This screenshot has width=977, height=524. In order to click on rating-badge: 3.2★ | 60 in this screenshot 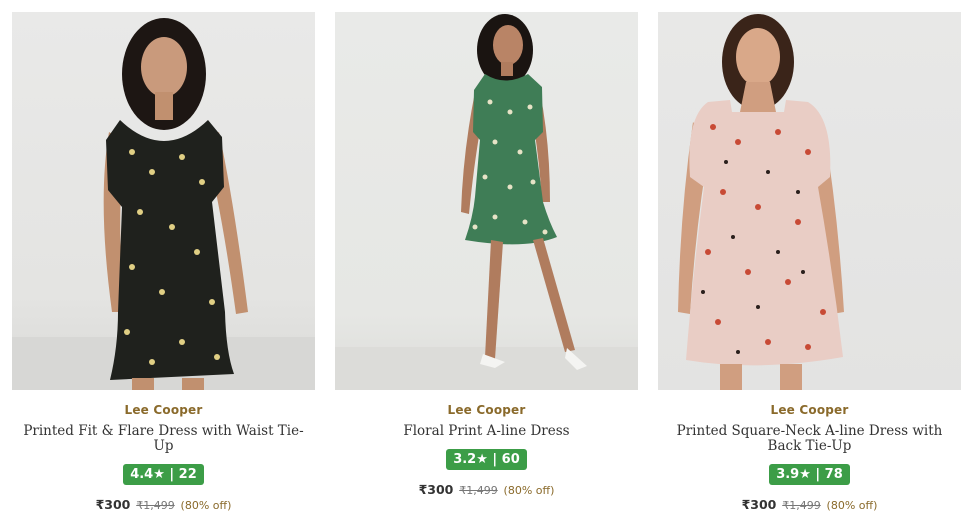, I will do `click(486, 459)`.